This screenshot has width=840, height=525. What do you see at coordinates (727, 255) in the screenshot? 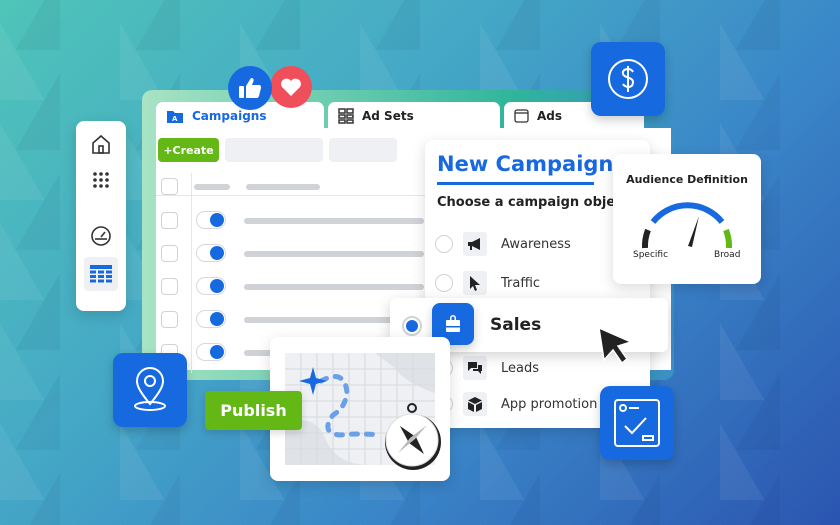
I see `gauge-right-label: Broad` at bounding box center [727, 255].